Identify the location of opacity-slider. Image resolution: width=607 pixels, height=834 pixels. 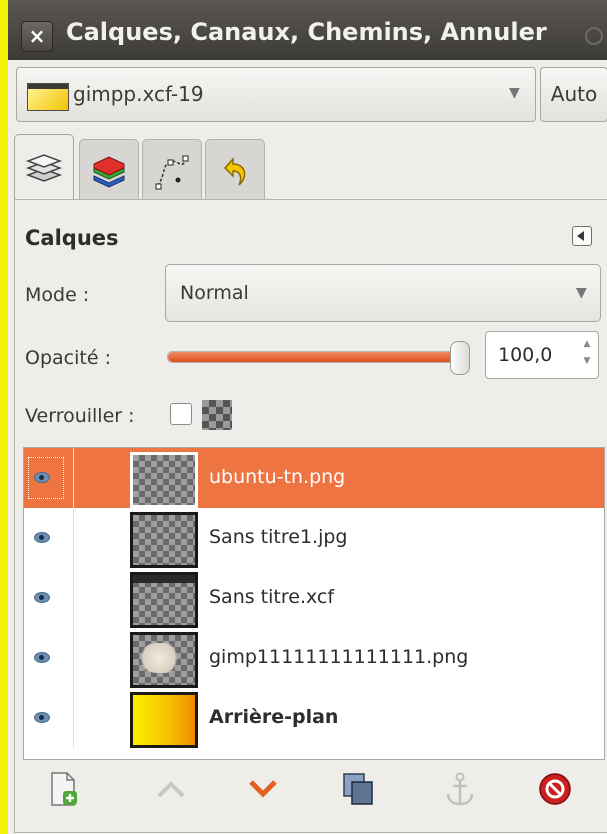
(316, 357).